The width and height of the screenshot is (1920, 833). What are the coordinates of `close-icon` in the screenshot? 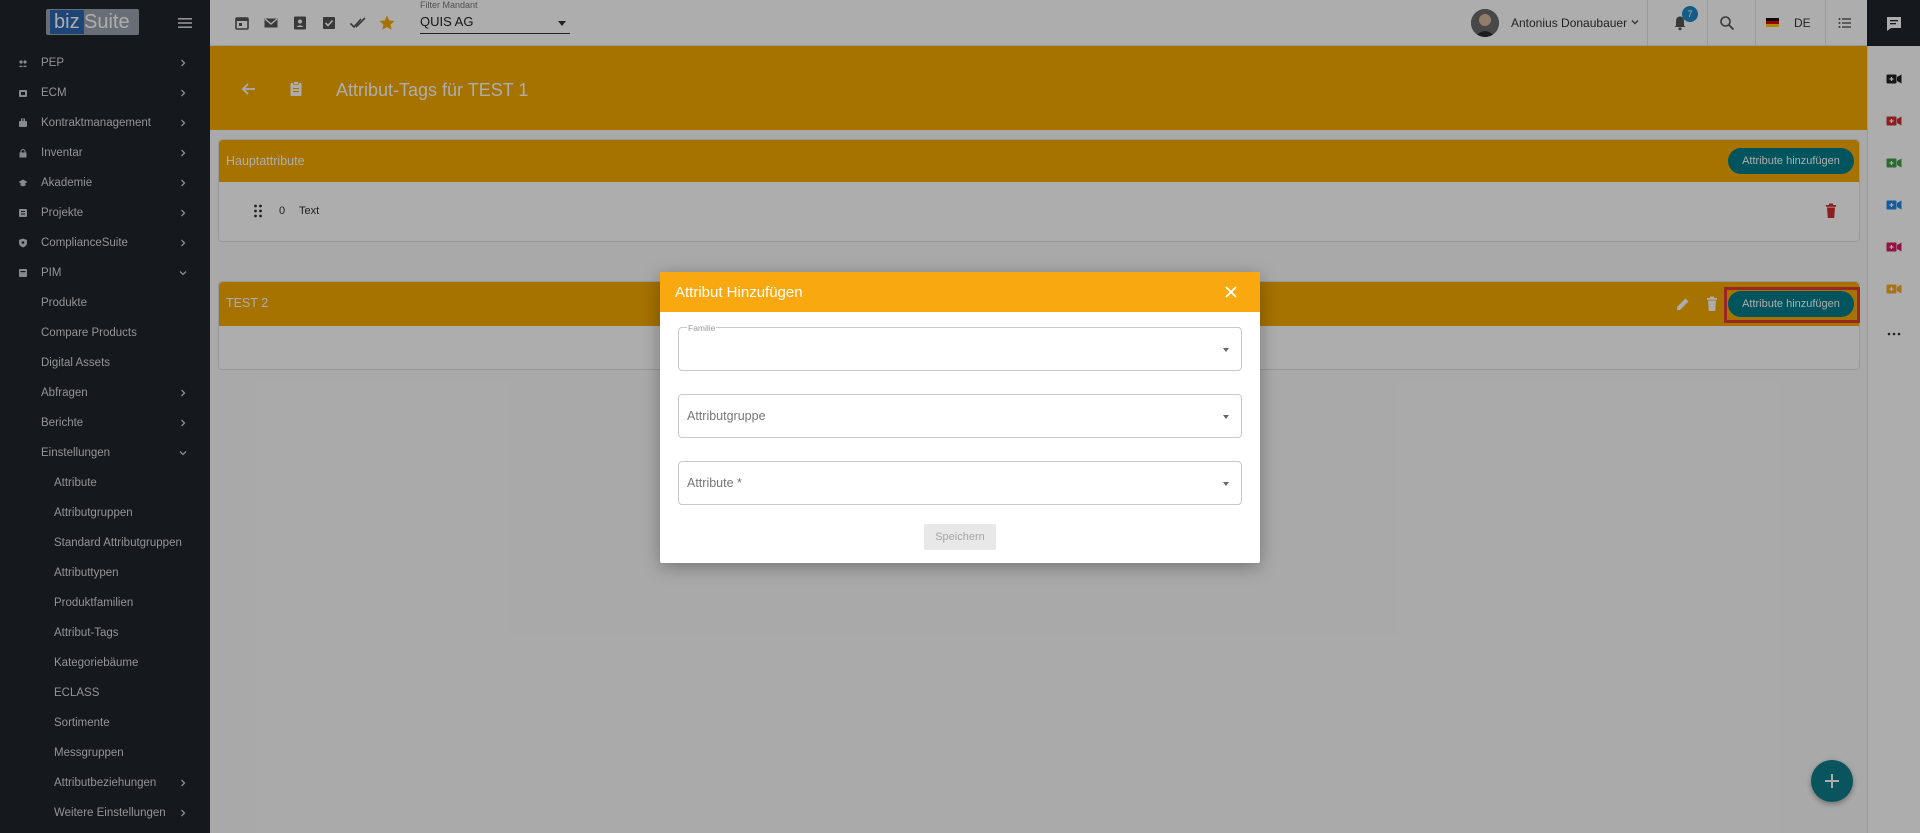 It's located at (1231, 292).